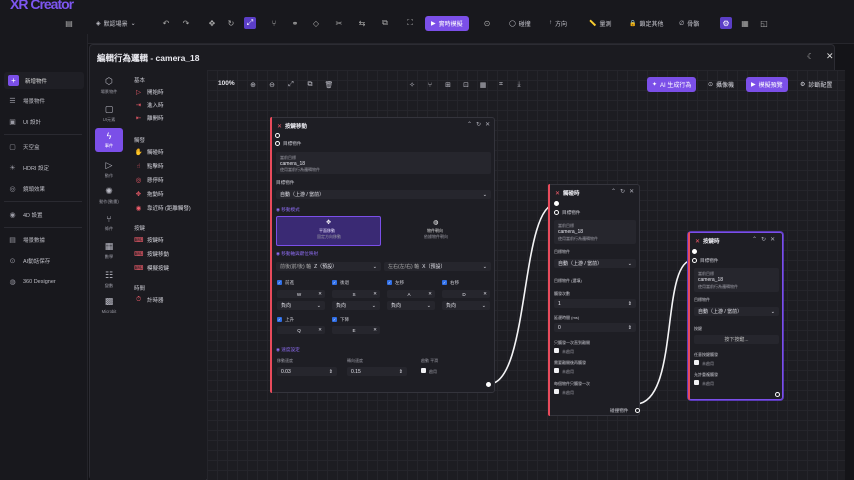 The height and width of the screenshot is (480, 854). What do you see at coordinates (279, 319) in the screenshot?
I see `up-checkbox: ✓` at bounding box center [279, 319].